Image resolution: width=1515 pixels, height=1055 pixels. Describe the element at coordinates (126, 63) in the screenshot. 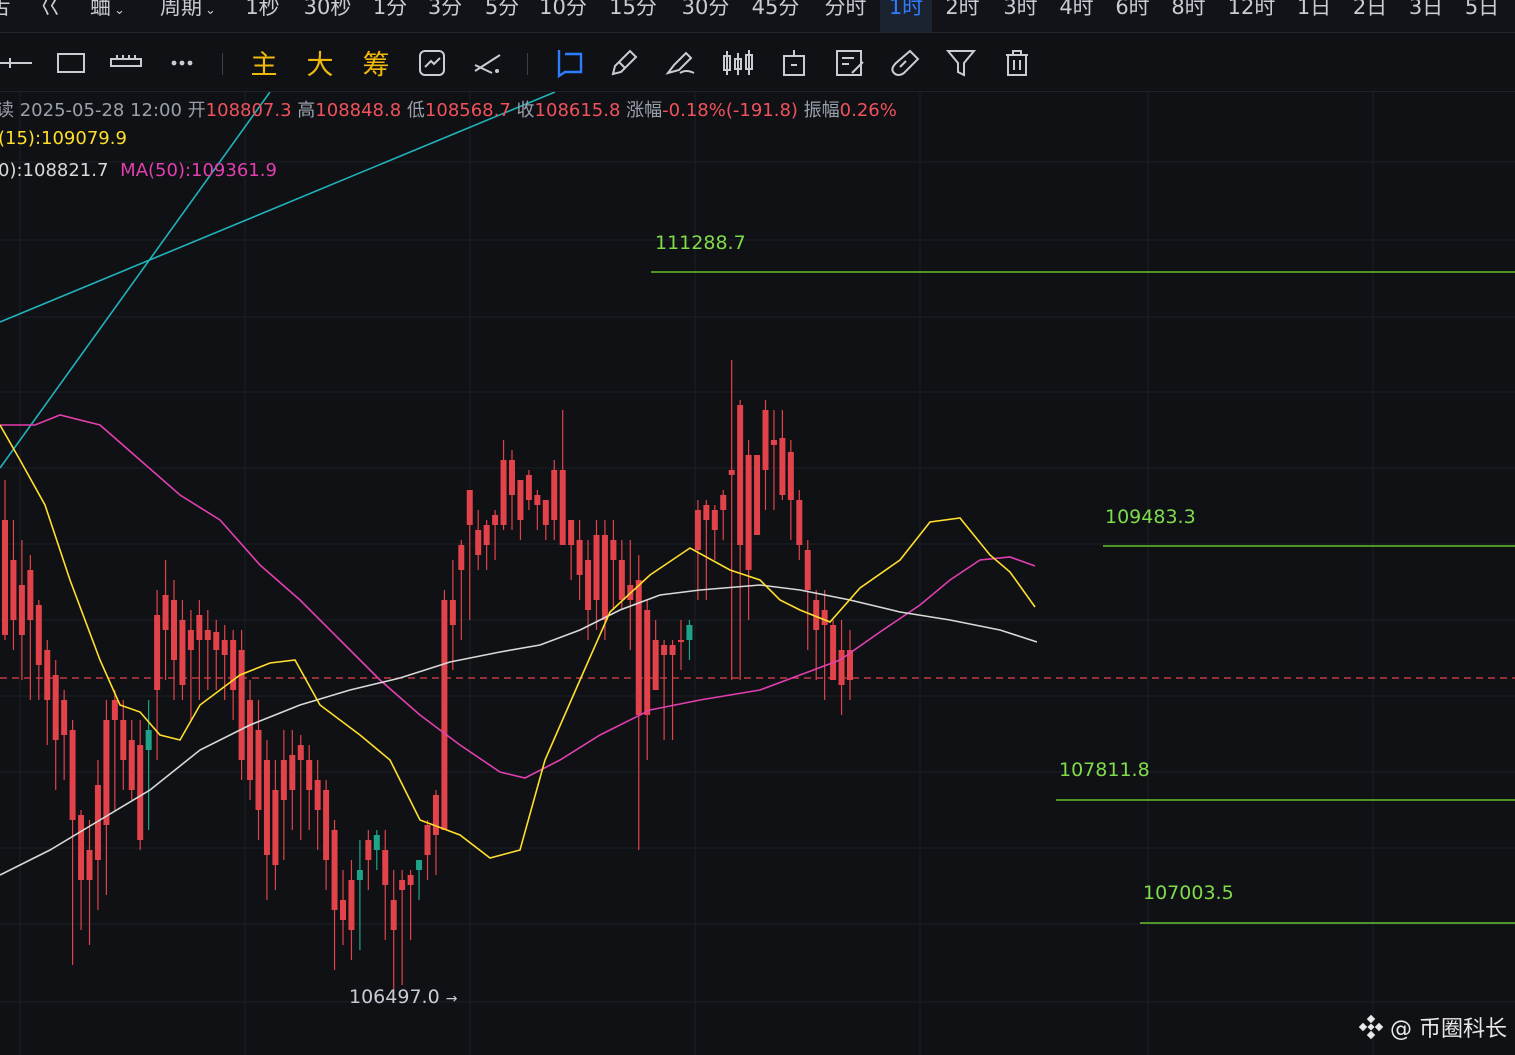

I see `ruler-dots-icon` at that location.